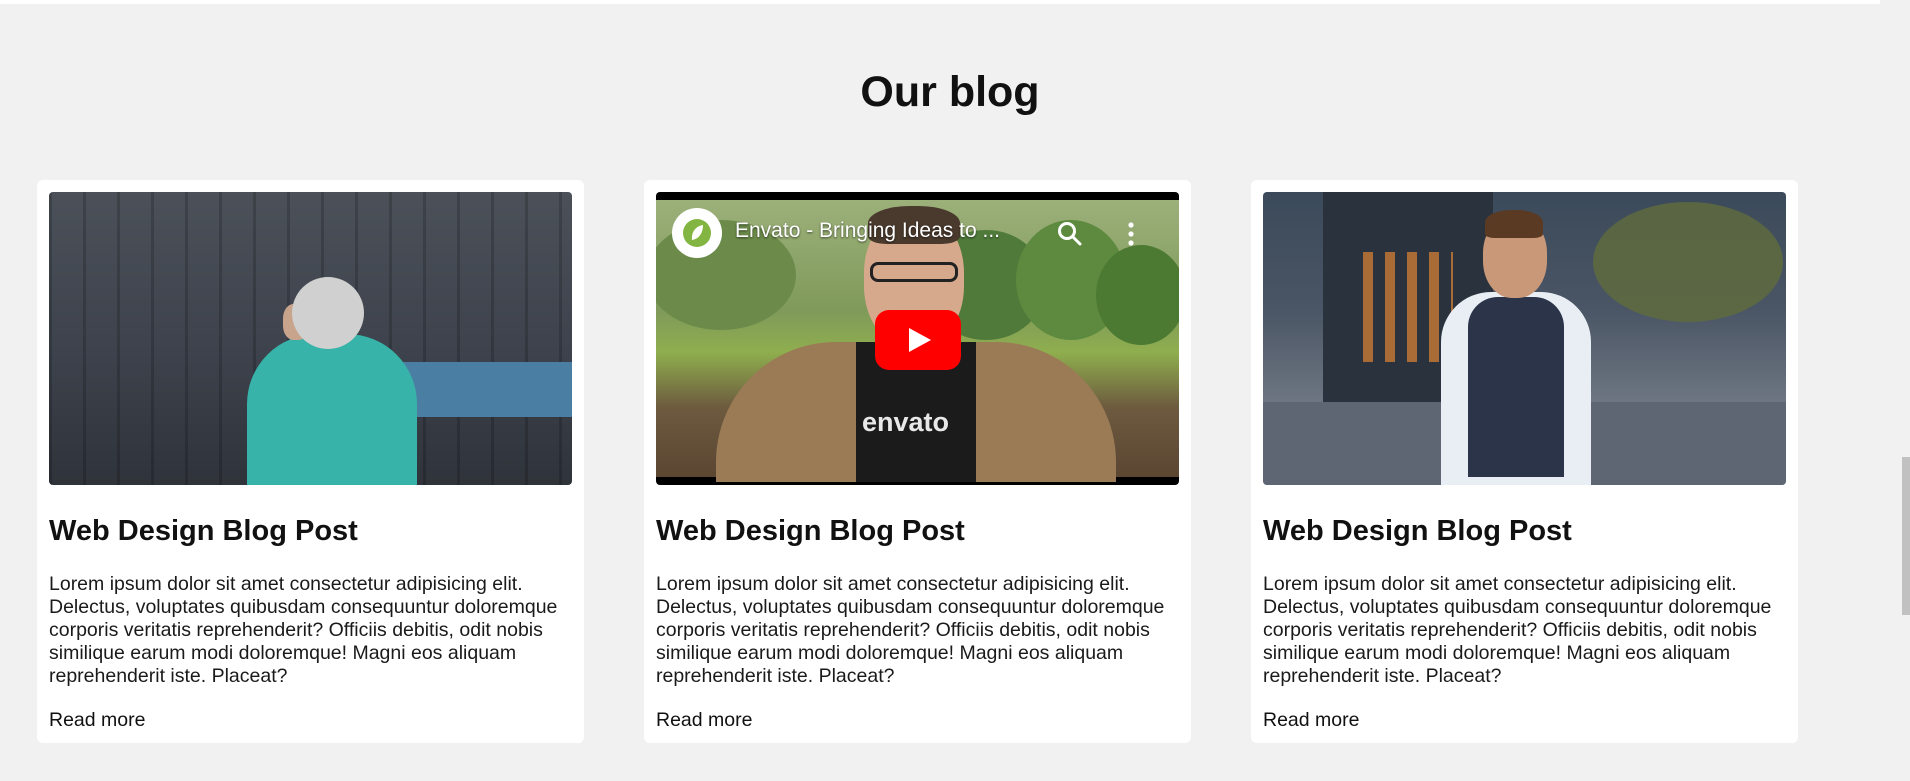 Image resolution: width=1910 pixels, height=781 pixels. I want to click on more-options-icon, so click(1131, 234).